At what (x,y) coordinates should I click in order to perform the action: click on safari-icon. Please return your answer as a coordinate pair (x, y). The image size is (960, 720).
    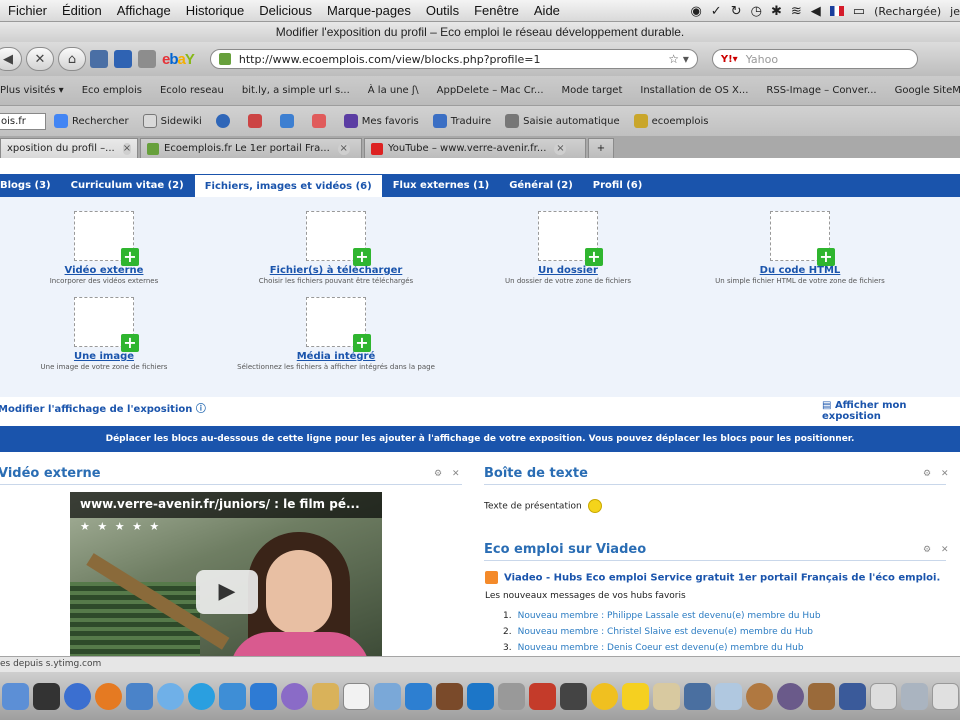
    Looking at the image, I should click on (77, 696).